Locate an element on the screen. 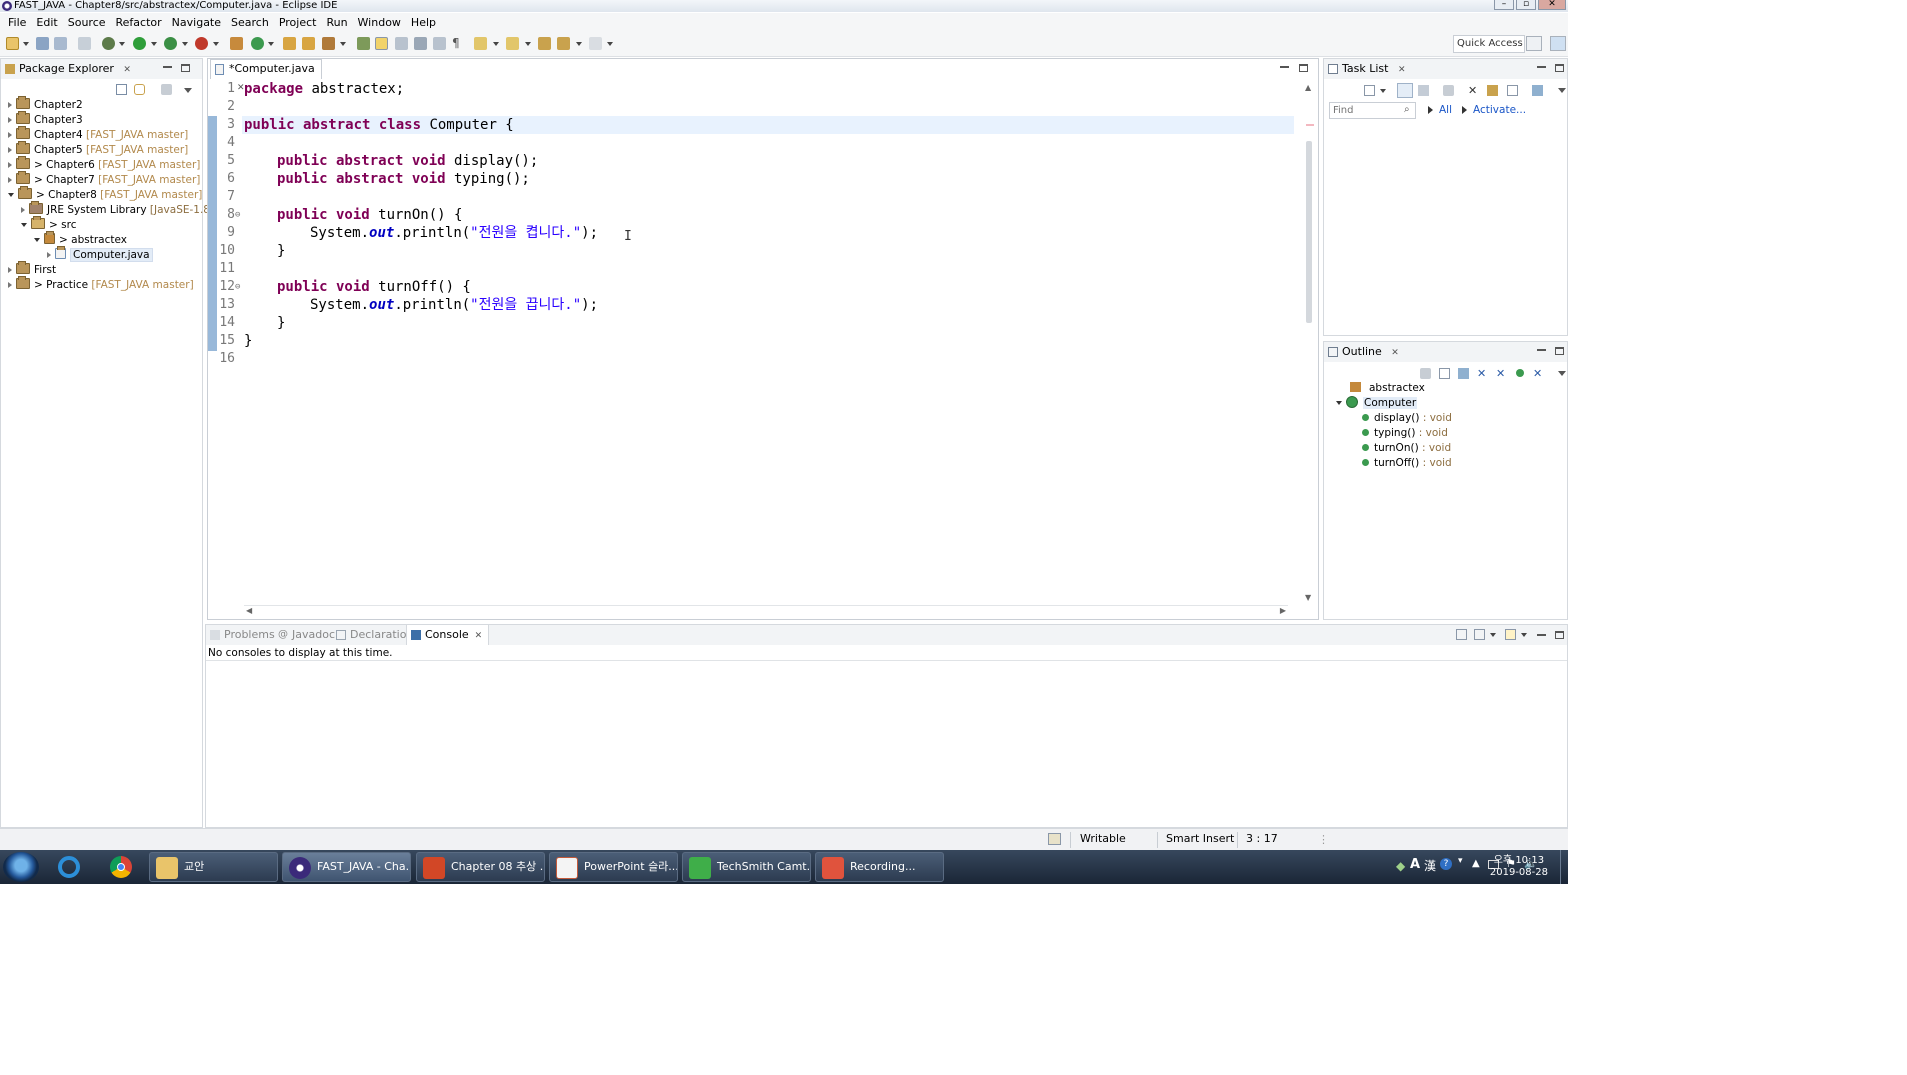 This screenshot has height=1075, width=1907. input-mode-icon: A is located at coordinates (1415, 864).